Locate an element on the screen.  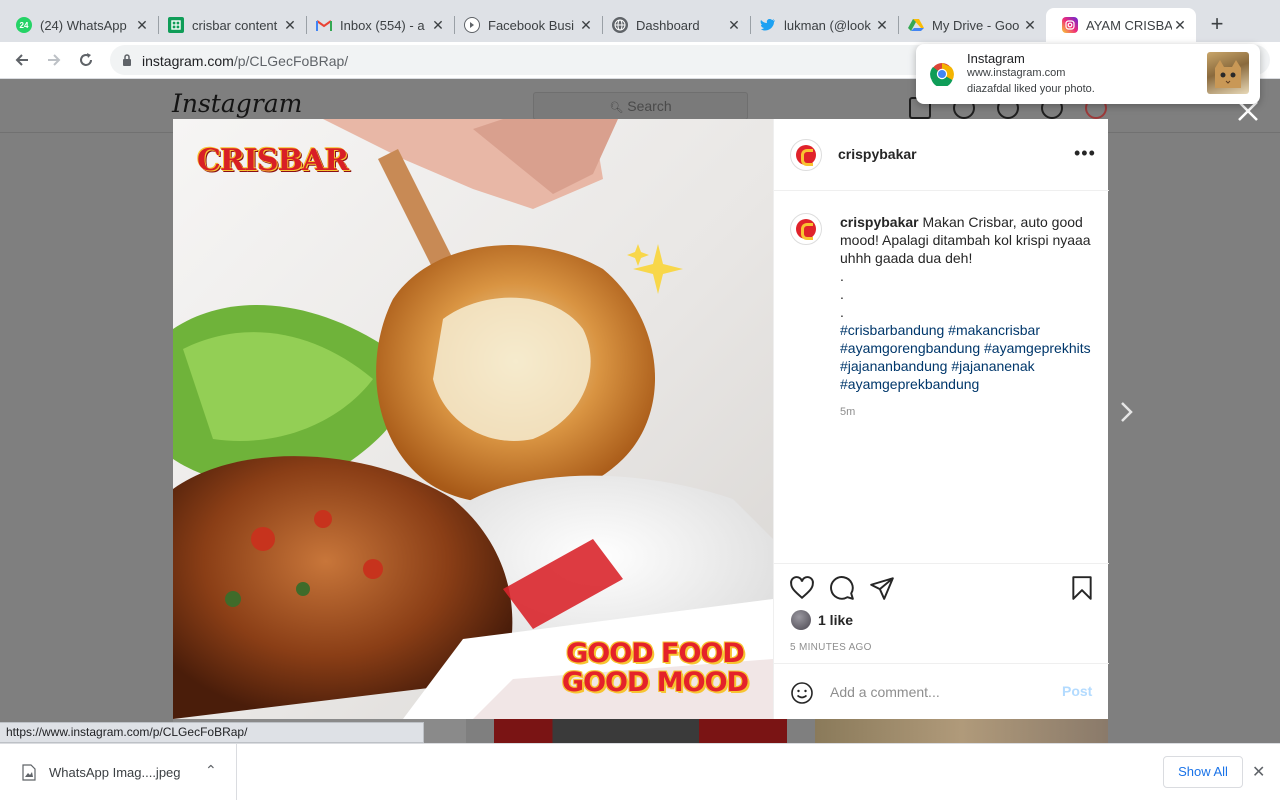
arrow-right-icon is located at coordinates (54, 60).